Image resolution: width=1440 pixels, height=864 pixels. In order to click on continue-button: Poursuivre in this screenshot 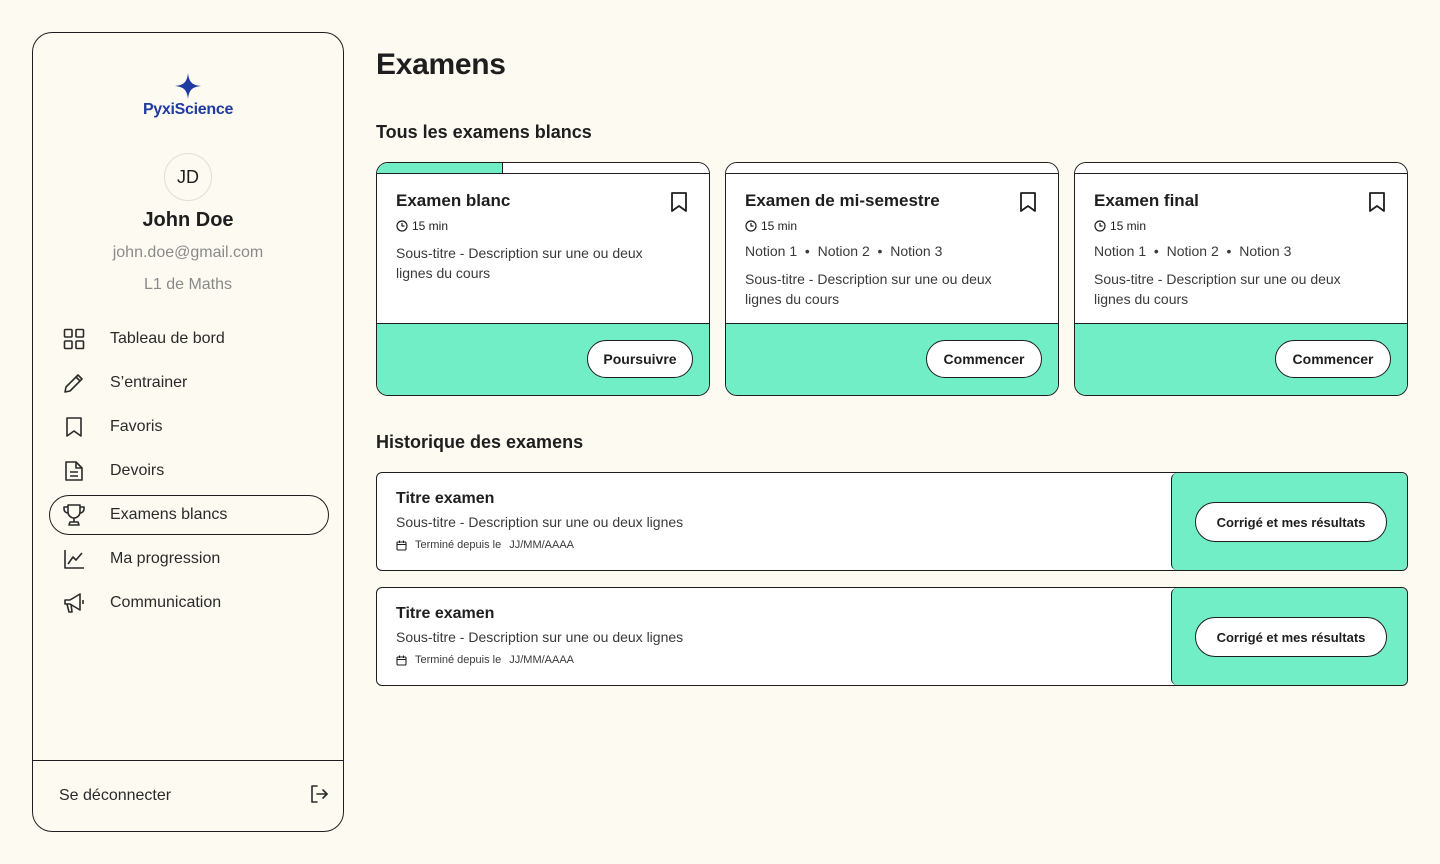, I will do `click(640, 359)`.